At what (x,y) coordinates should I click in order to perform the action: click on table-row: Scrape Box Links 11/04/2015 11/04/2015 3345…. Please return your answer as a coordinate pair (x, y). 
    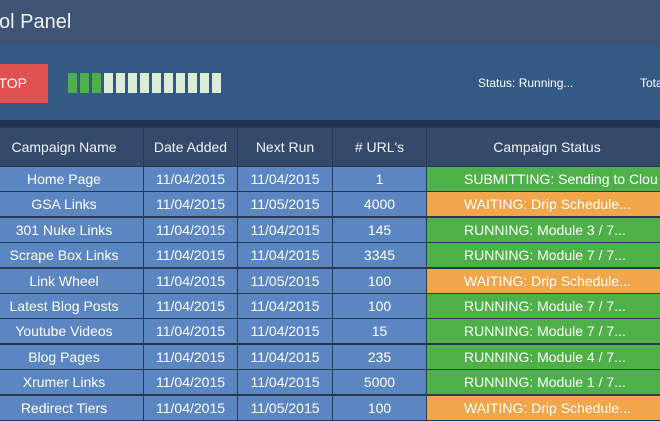
    Looking at the image, I should click on (330, 255).